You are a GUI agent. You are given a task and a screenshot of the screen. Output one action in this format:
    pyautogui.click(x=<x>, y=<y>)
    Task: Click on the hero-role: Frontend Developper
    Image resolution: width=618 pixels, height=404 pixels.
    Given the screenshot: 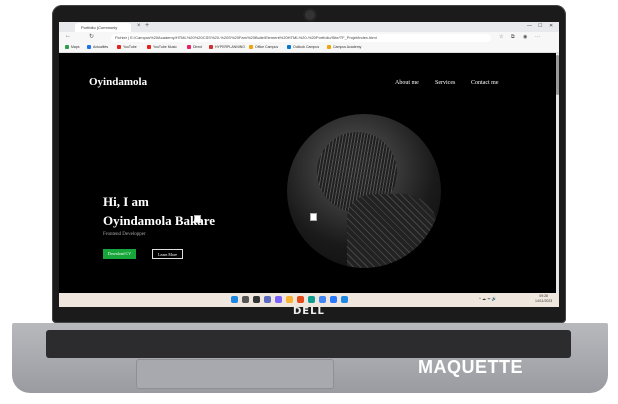 What is the action you would take?
    pyautogui.click(x=124, y=234)
    